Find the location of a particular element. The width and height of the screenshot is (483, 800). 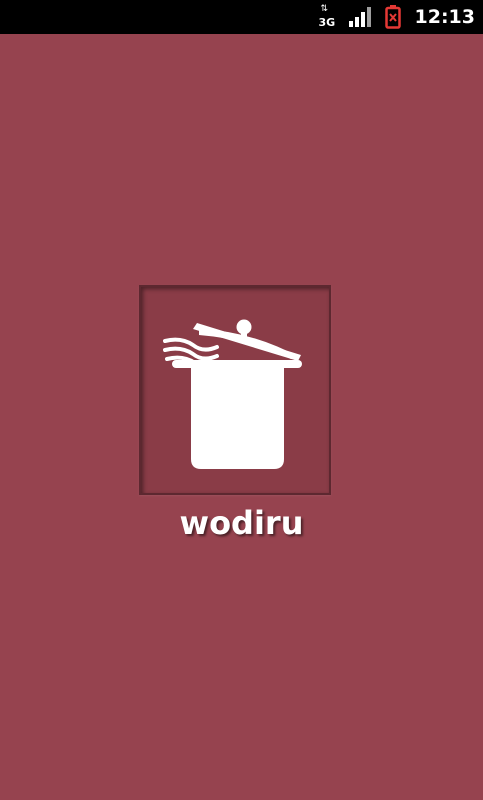

network-type-label: 3G is located at coordinates (327, 22).